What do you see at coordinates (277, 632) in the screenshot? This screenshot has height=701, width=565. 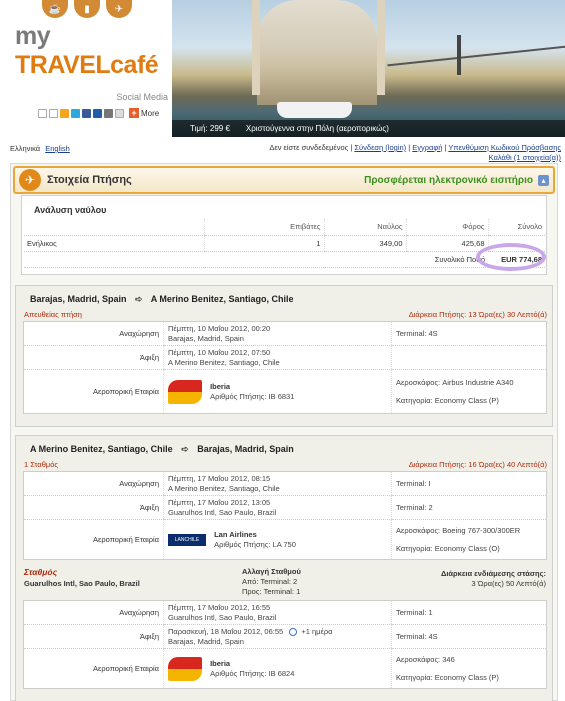 I see `arrival-date-line: Παρασκευή, 18 Μαΐου 2012, 06:55 +1 ημέρα` at bounding box center [277, 632].